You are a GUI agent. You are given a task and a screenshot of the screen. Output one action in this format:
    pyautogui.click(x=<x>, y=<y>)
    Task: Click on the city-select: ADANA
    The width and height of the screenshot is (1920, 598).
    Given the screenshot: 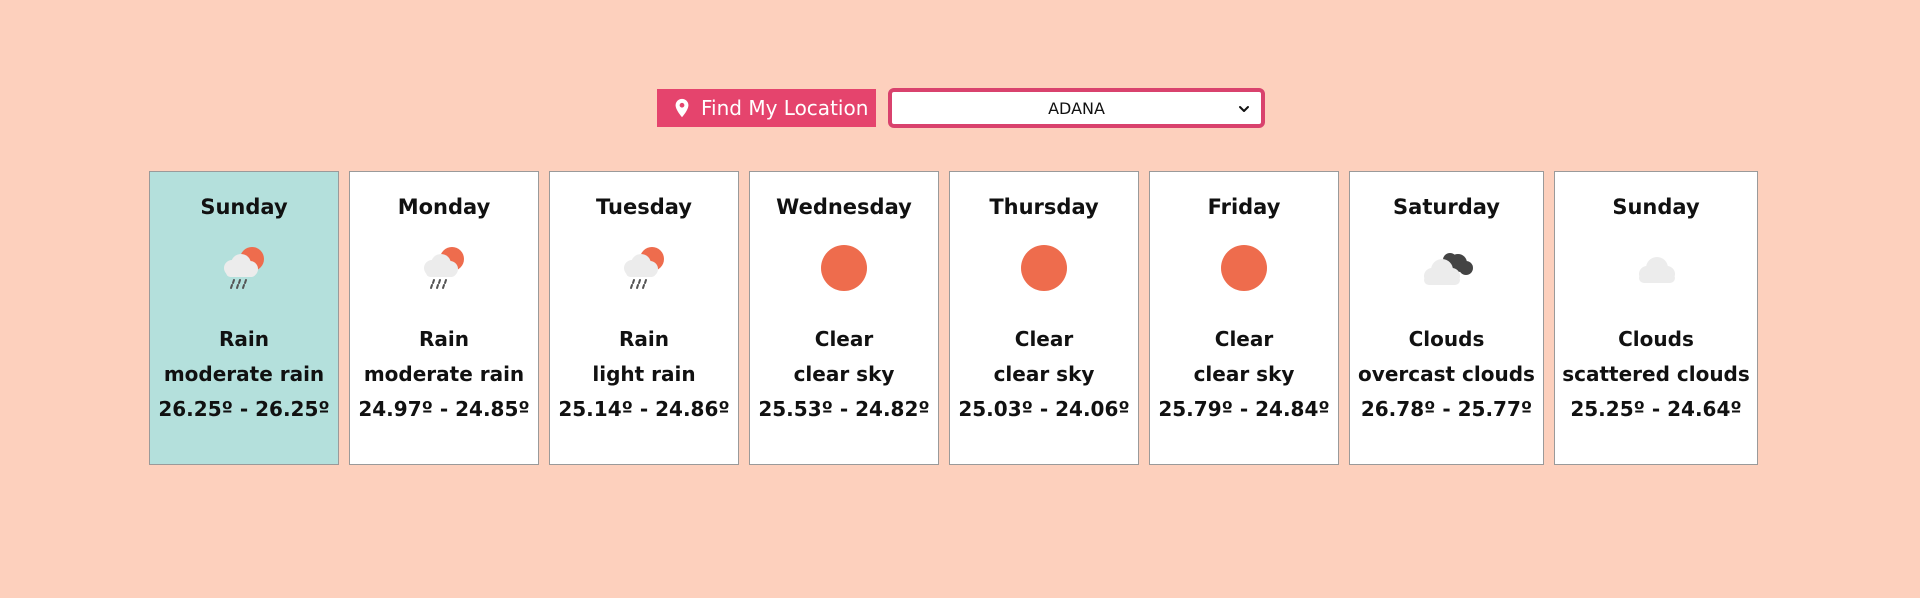 What is the action you would take?
    pyautogui.click(x=1076, y=108)
    